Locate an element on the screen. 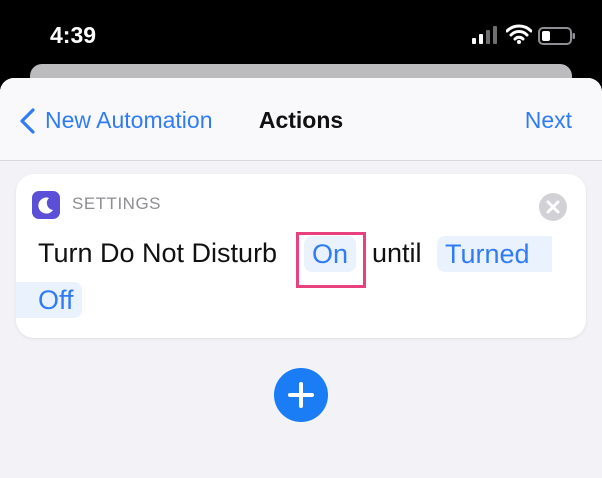 This screenshot has width=602, height=478. page-title-wrap: Actions is located at coordinates (301, 120).